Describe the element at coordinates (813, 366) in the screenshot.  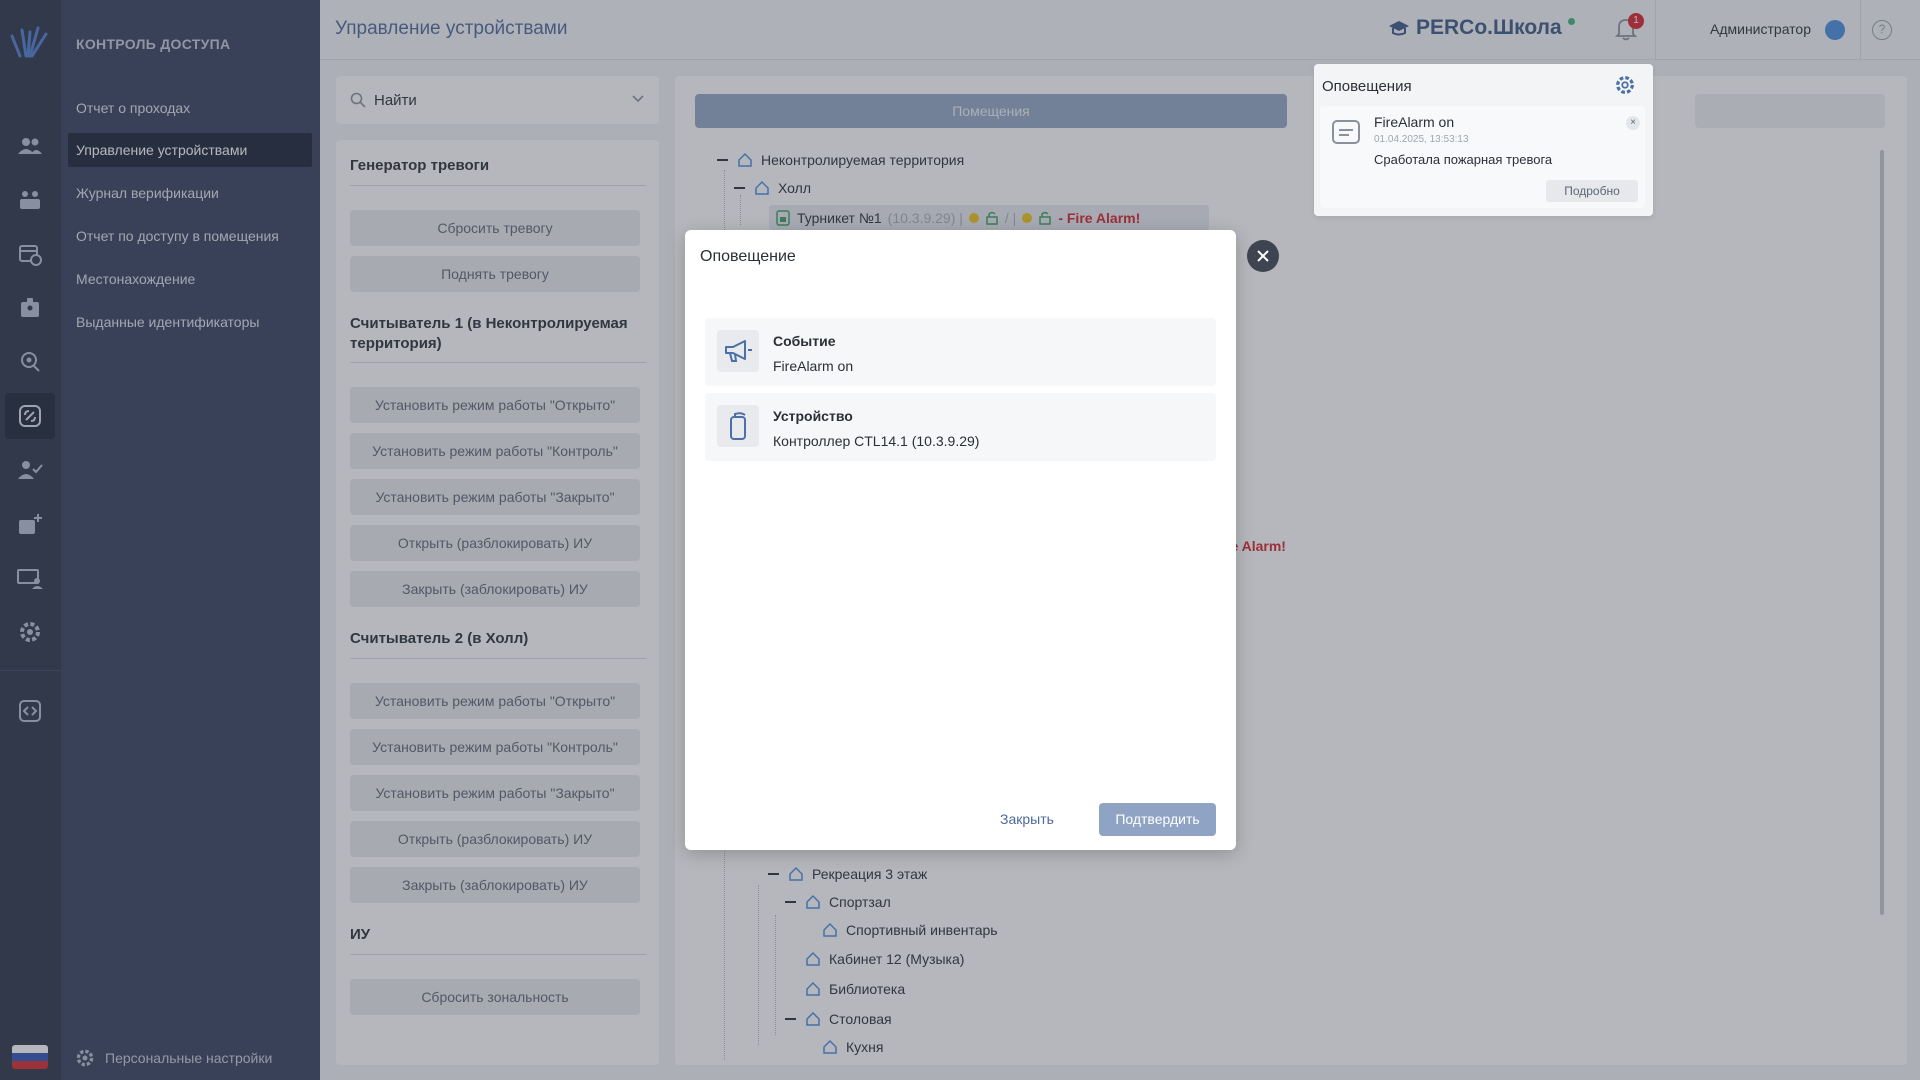
I see `event-value: FireAlarm on` at that location.